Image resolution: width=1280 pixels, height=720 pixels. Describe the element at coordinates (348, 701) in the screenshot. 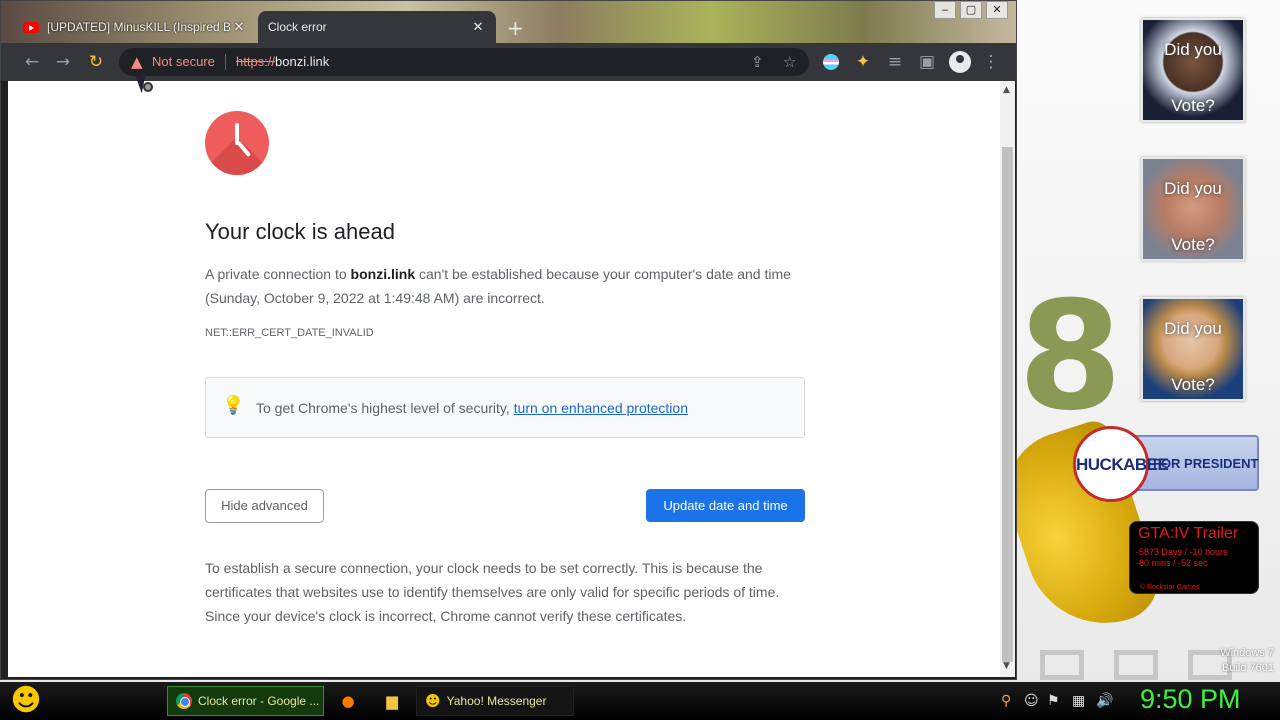

I see `firefox-icon: ●` at that location.